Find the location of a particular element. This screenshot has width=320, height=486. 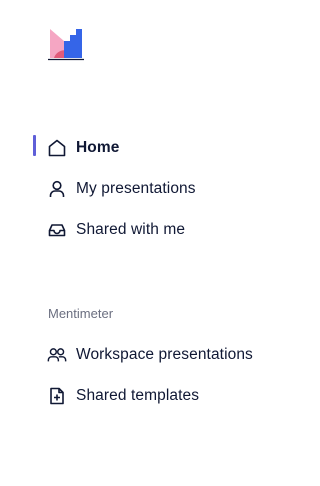

nav-item-label: Shared with me is located at coordinates (131, 229).